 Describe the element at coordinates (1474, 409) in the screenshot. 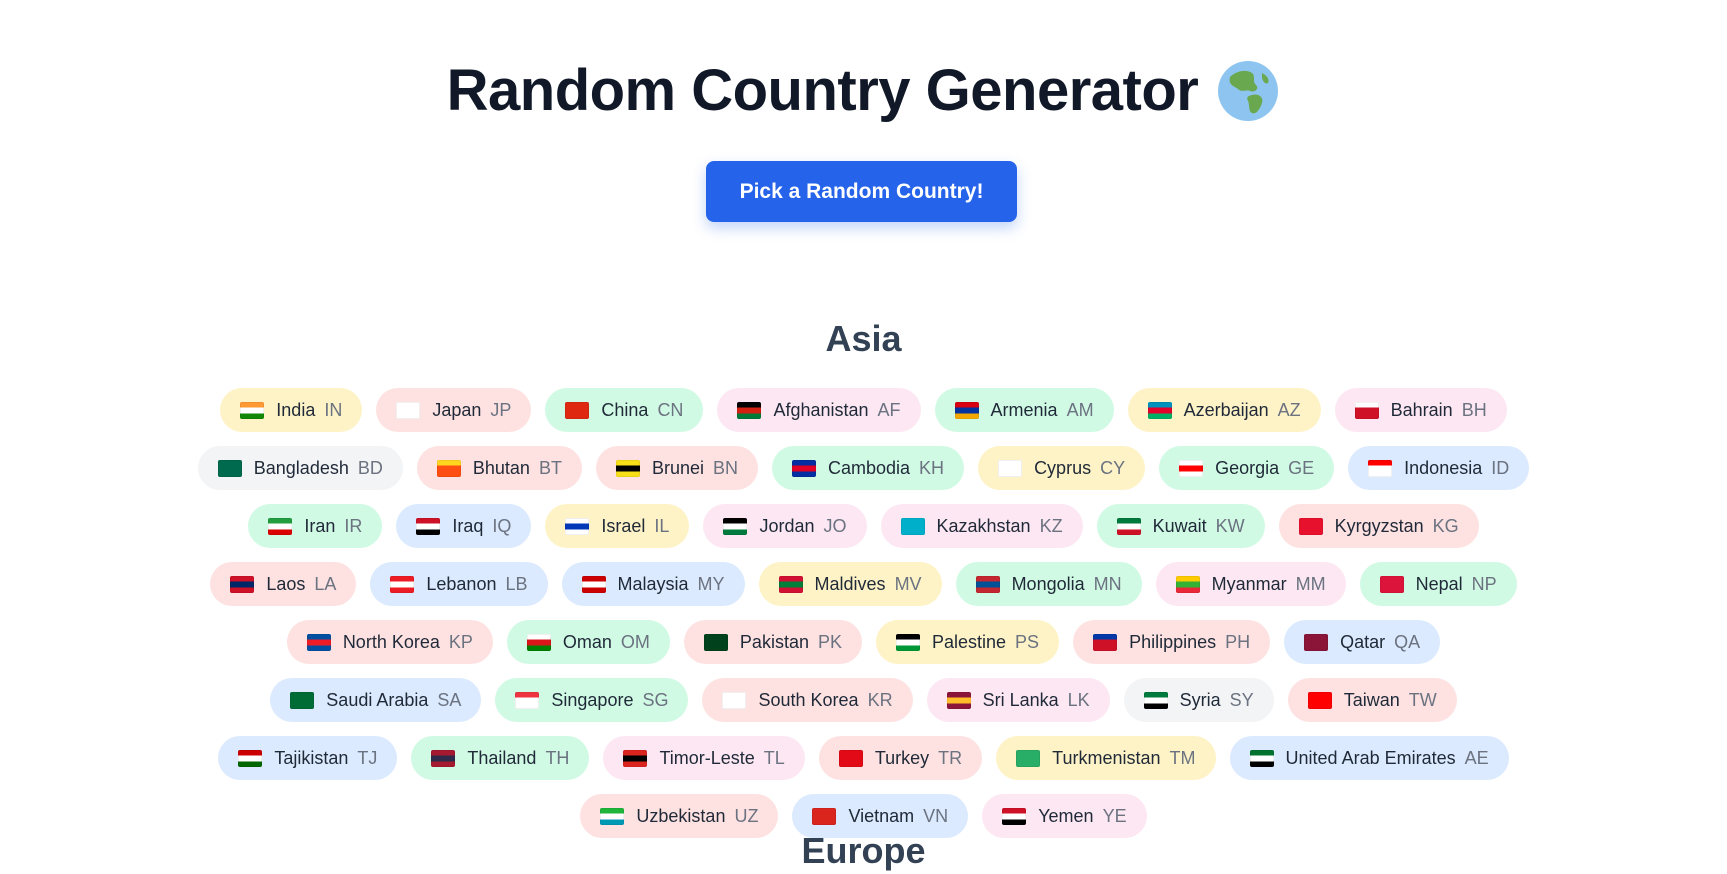

I see `country-code: BH` at that location.